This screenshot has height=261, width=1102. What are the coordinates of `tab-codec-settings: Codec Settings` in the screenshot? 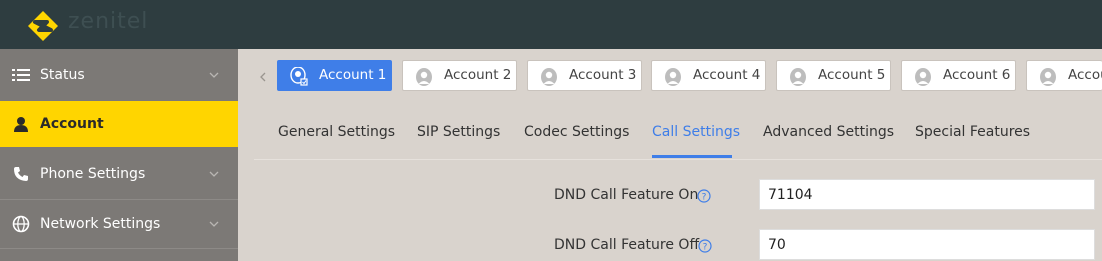 It's located at (576, 132).